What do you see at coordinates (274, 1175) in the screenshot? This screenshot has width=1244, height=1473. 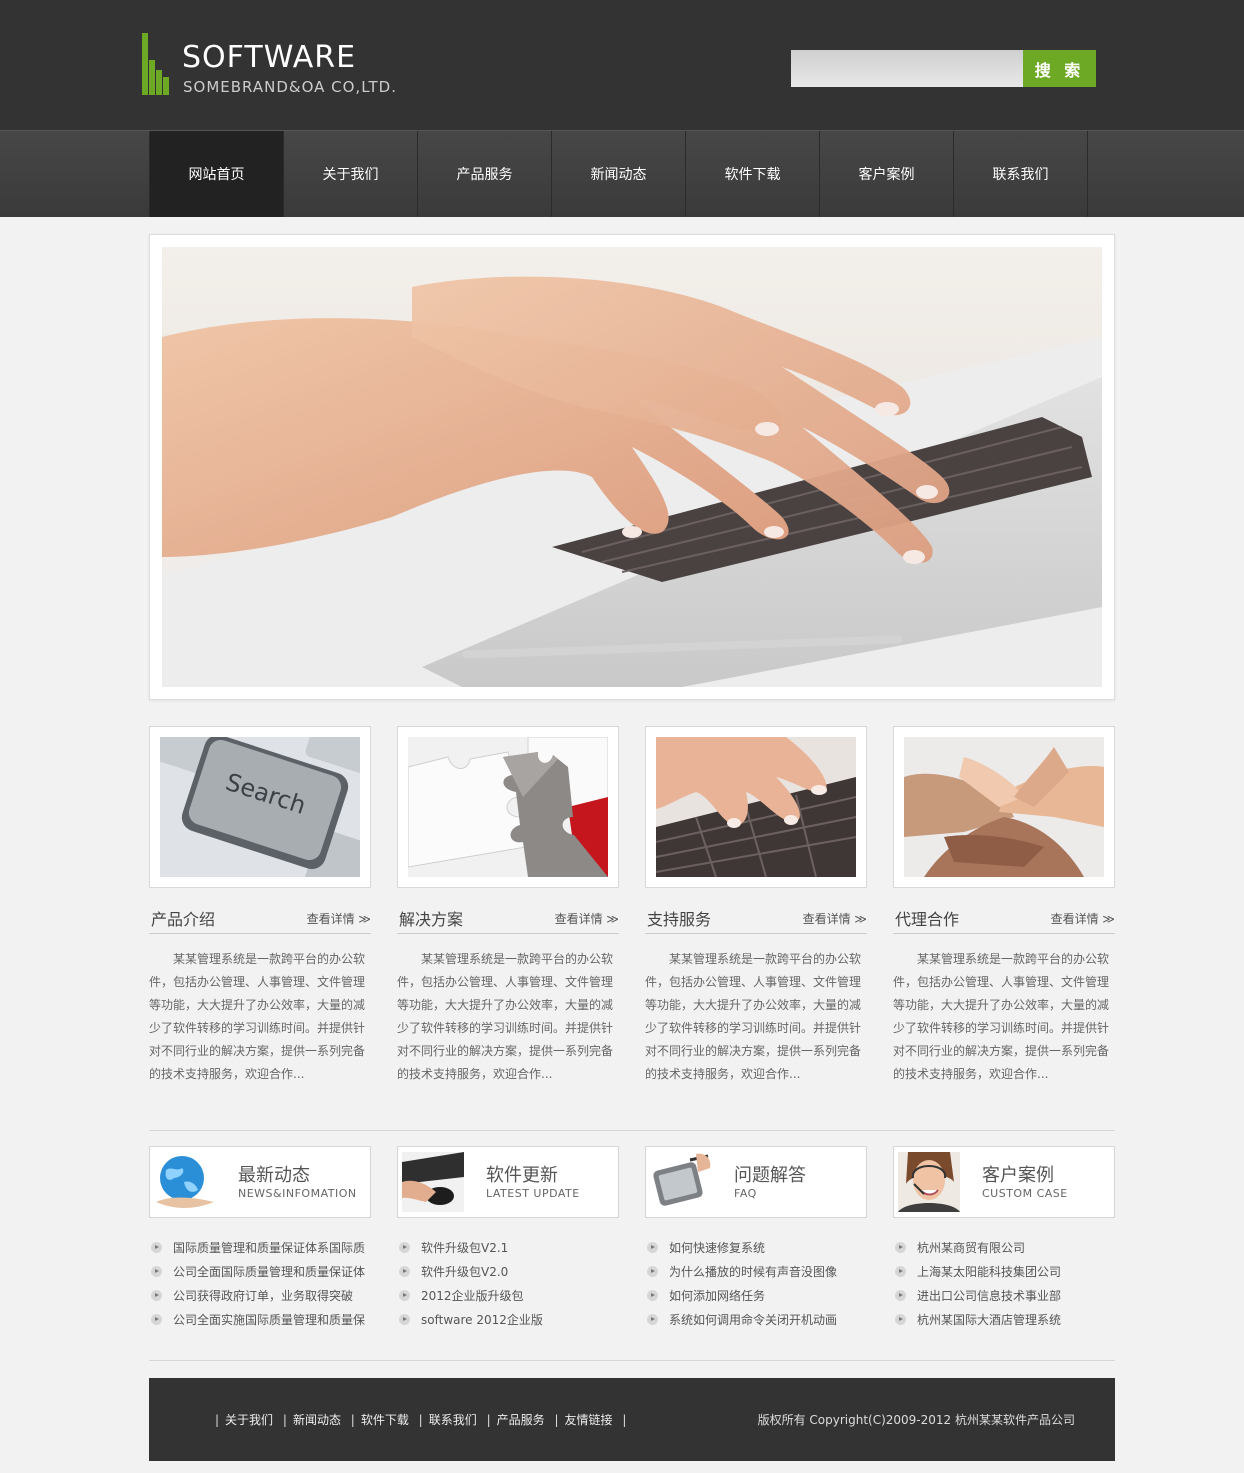 I see `info-title: 最新动态` at bounding box center [274, 1175].